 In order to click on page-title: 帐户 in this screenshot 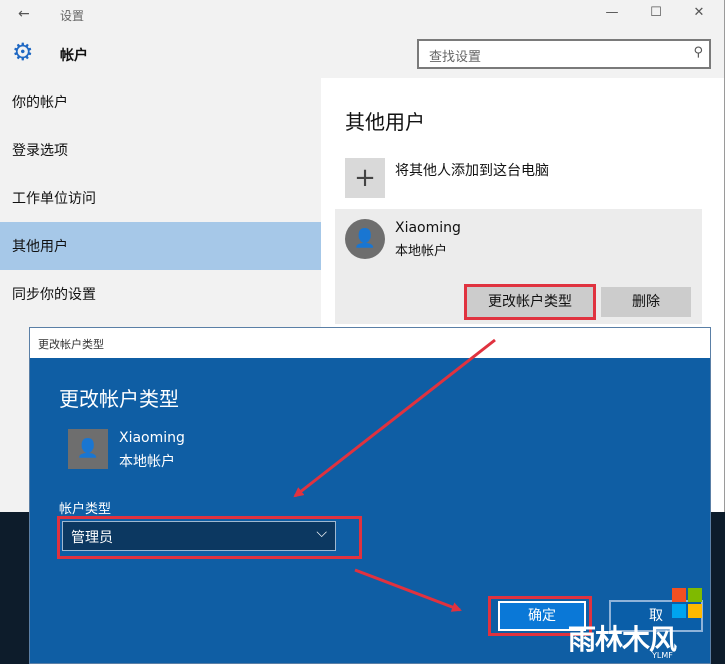, I will do `click(74, 56)`.